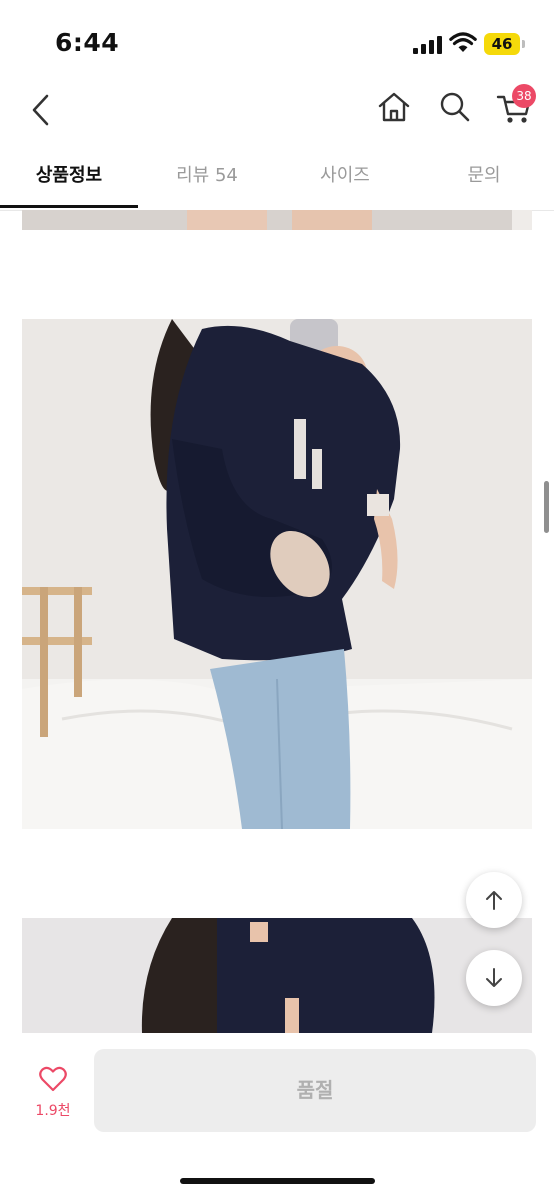 This screenshot has width=554, height=1200. What do you see at coordinates (463, 42) in the screenshot?
I see `wifi-icon` at bounding box center [463, 42].